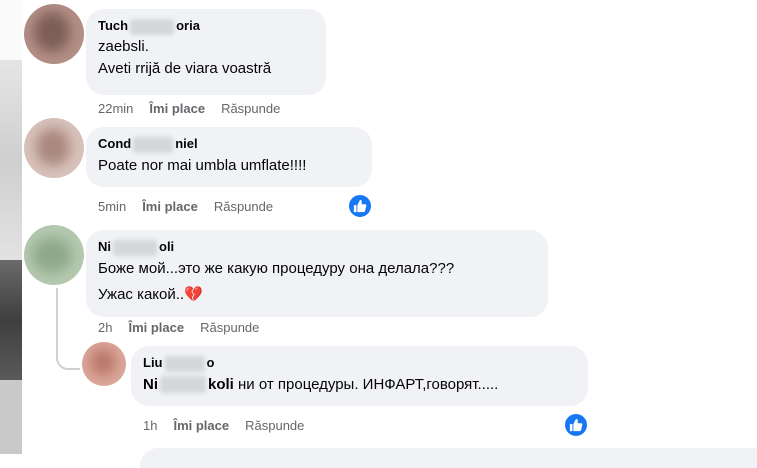 The height and width of the screenshot is (468, 757). I want to click on comment-author: Cond niel, so click(229, 144).